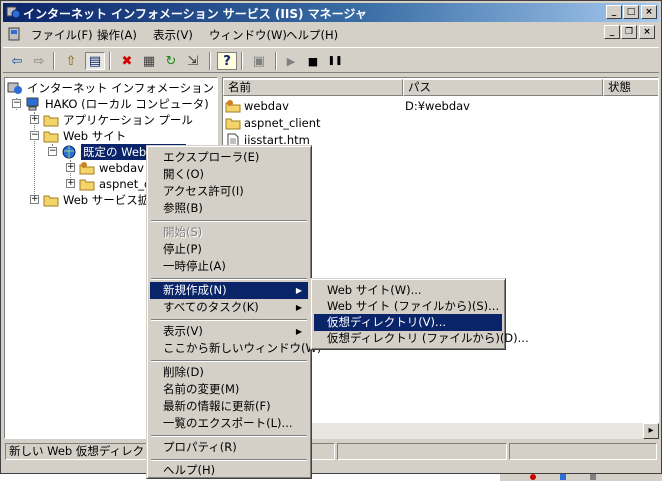 This screenshot has height=481, width=662. Describe the element at coordinates (647, 32) in the screenshot. I see `mdi-close-button: ×` at that location.